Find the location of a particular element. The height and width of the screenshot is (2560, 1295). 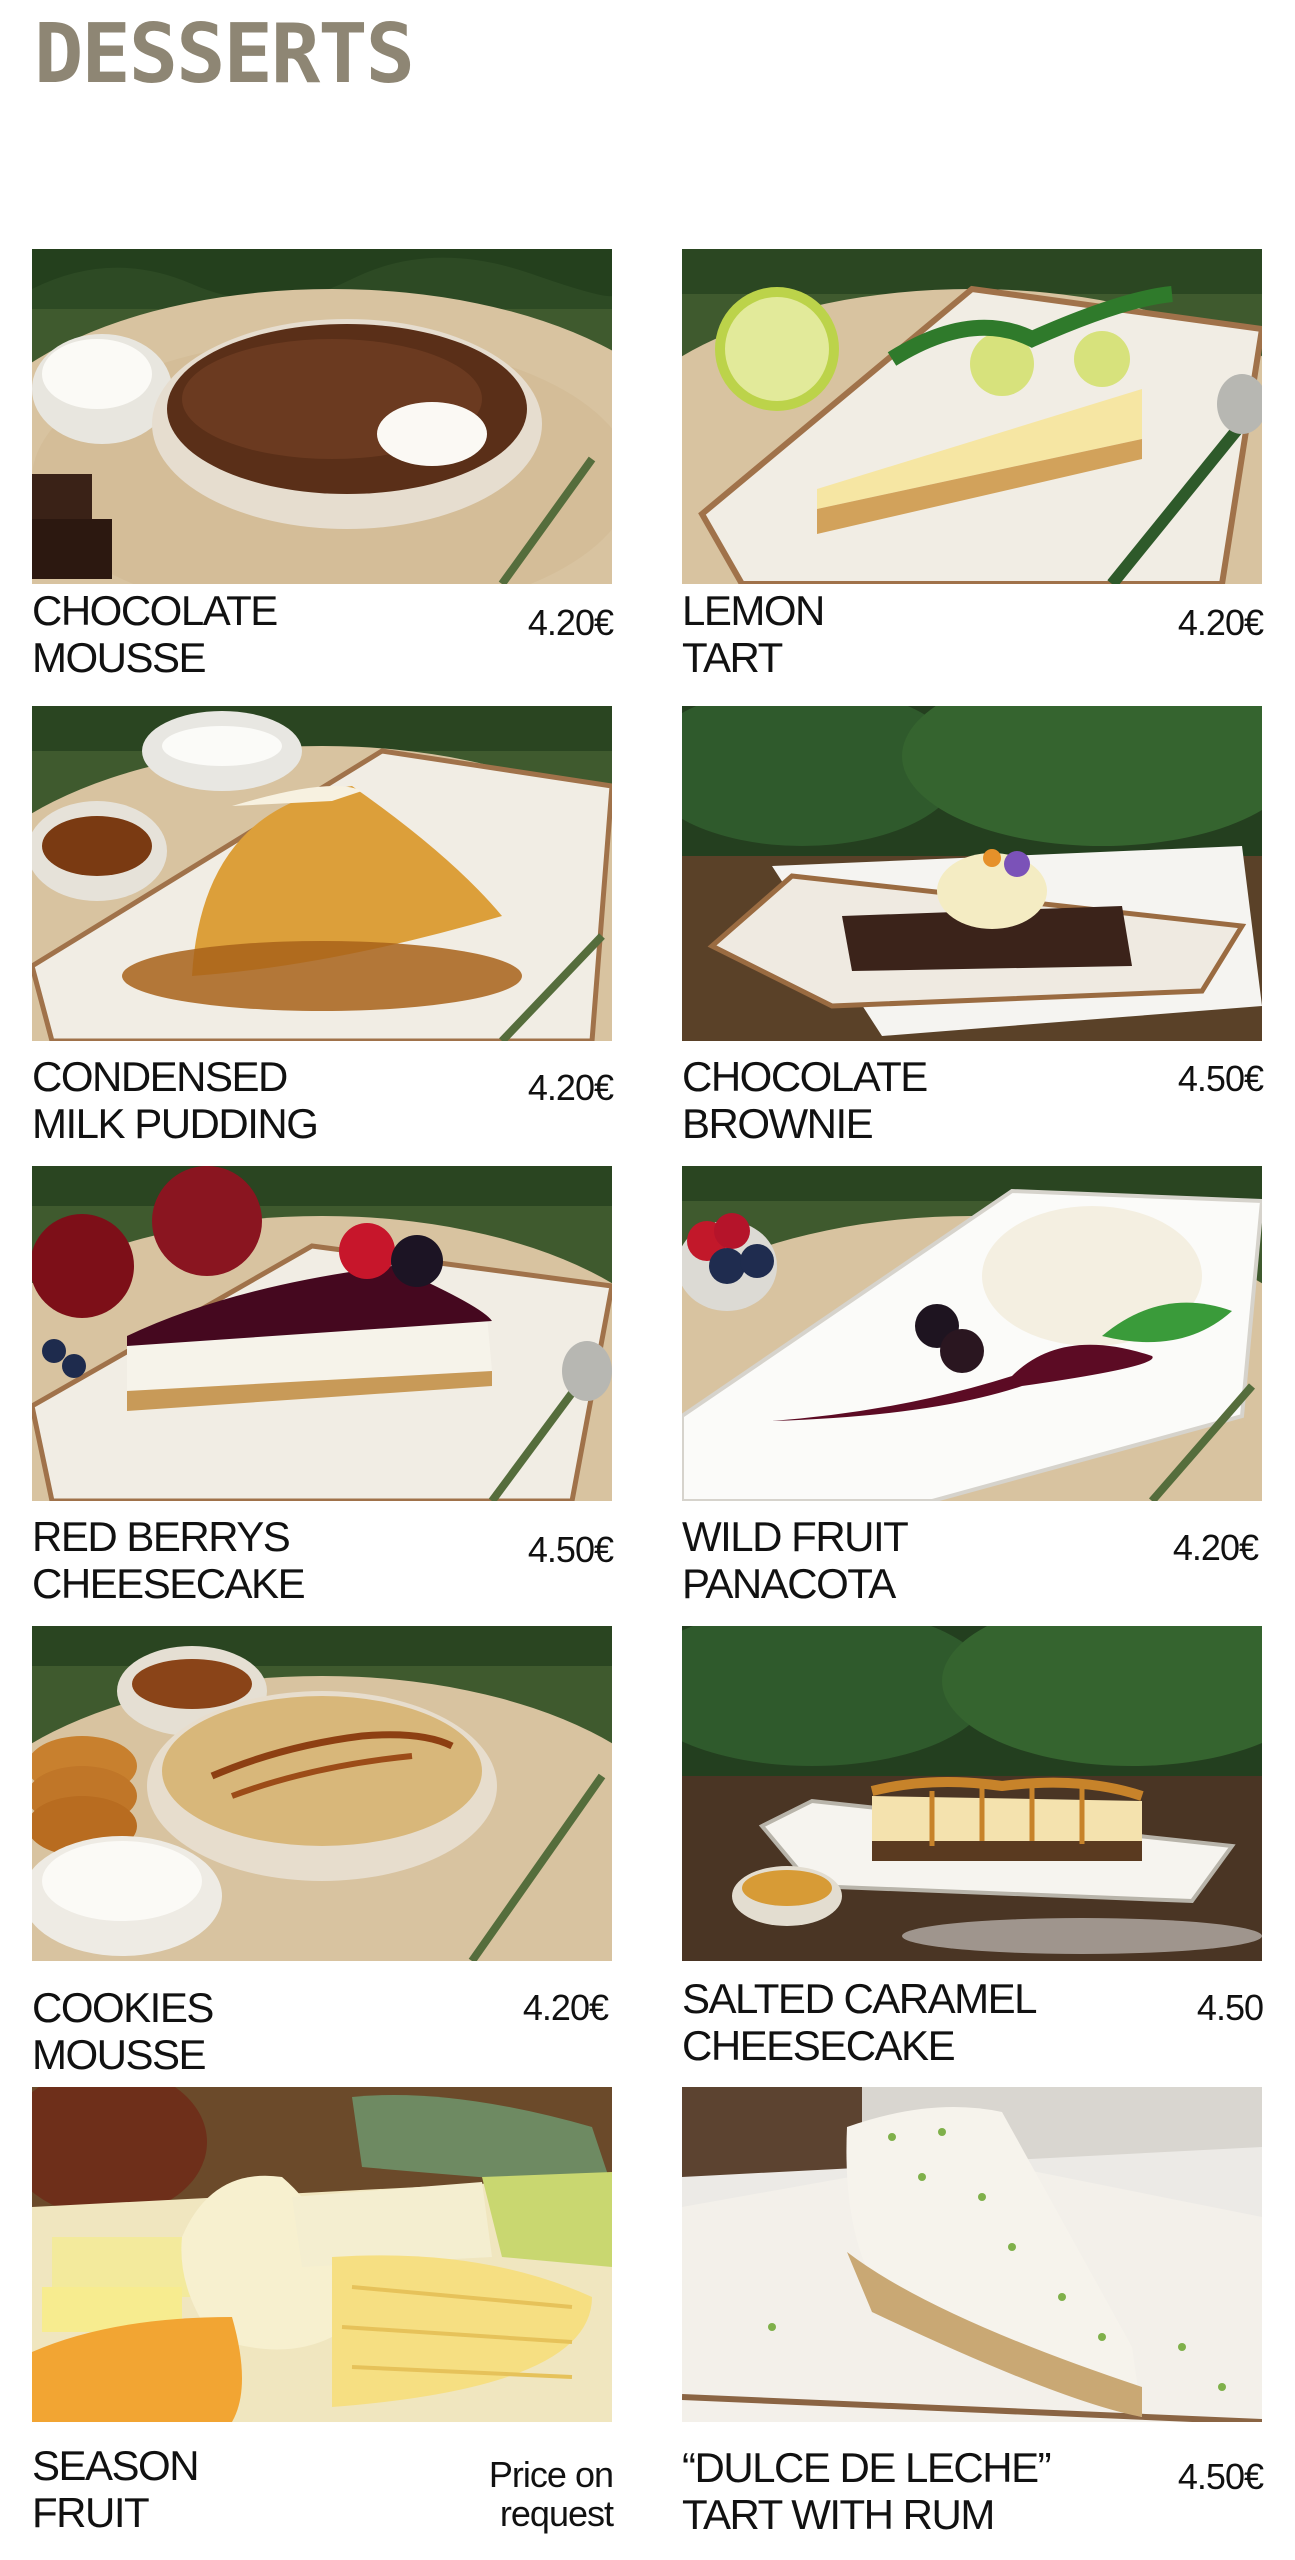

season-fruit-photo is located at coordinates (322, 2254).